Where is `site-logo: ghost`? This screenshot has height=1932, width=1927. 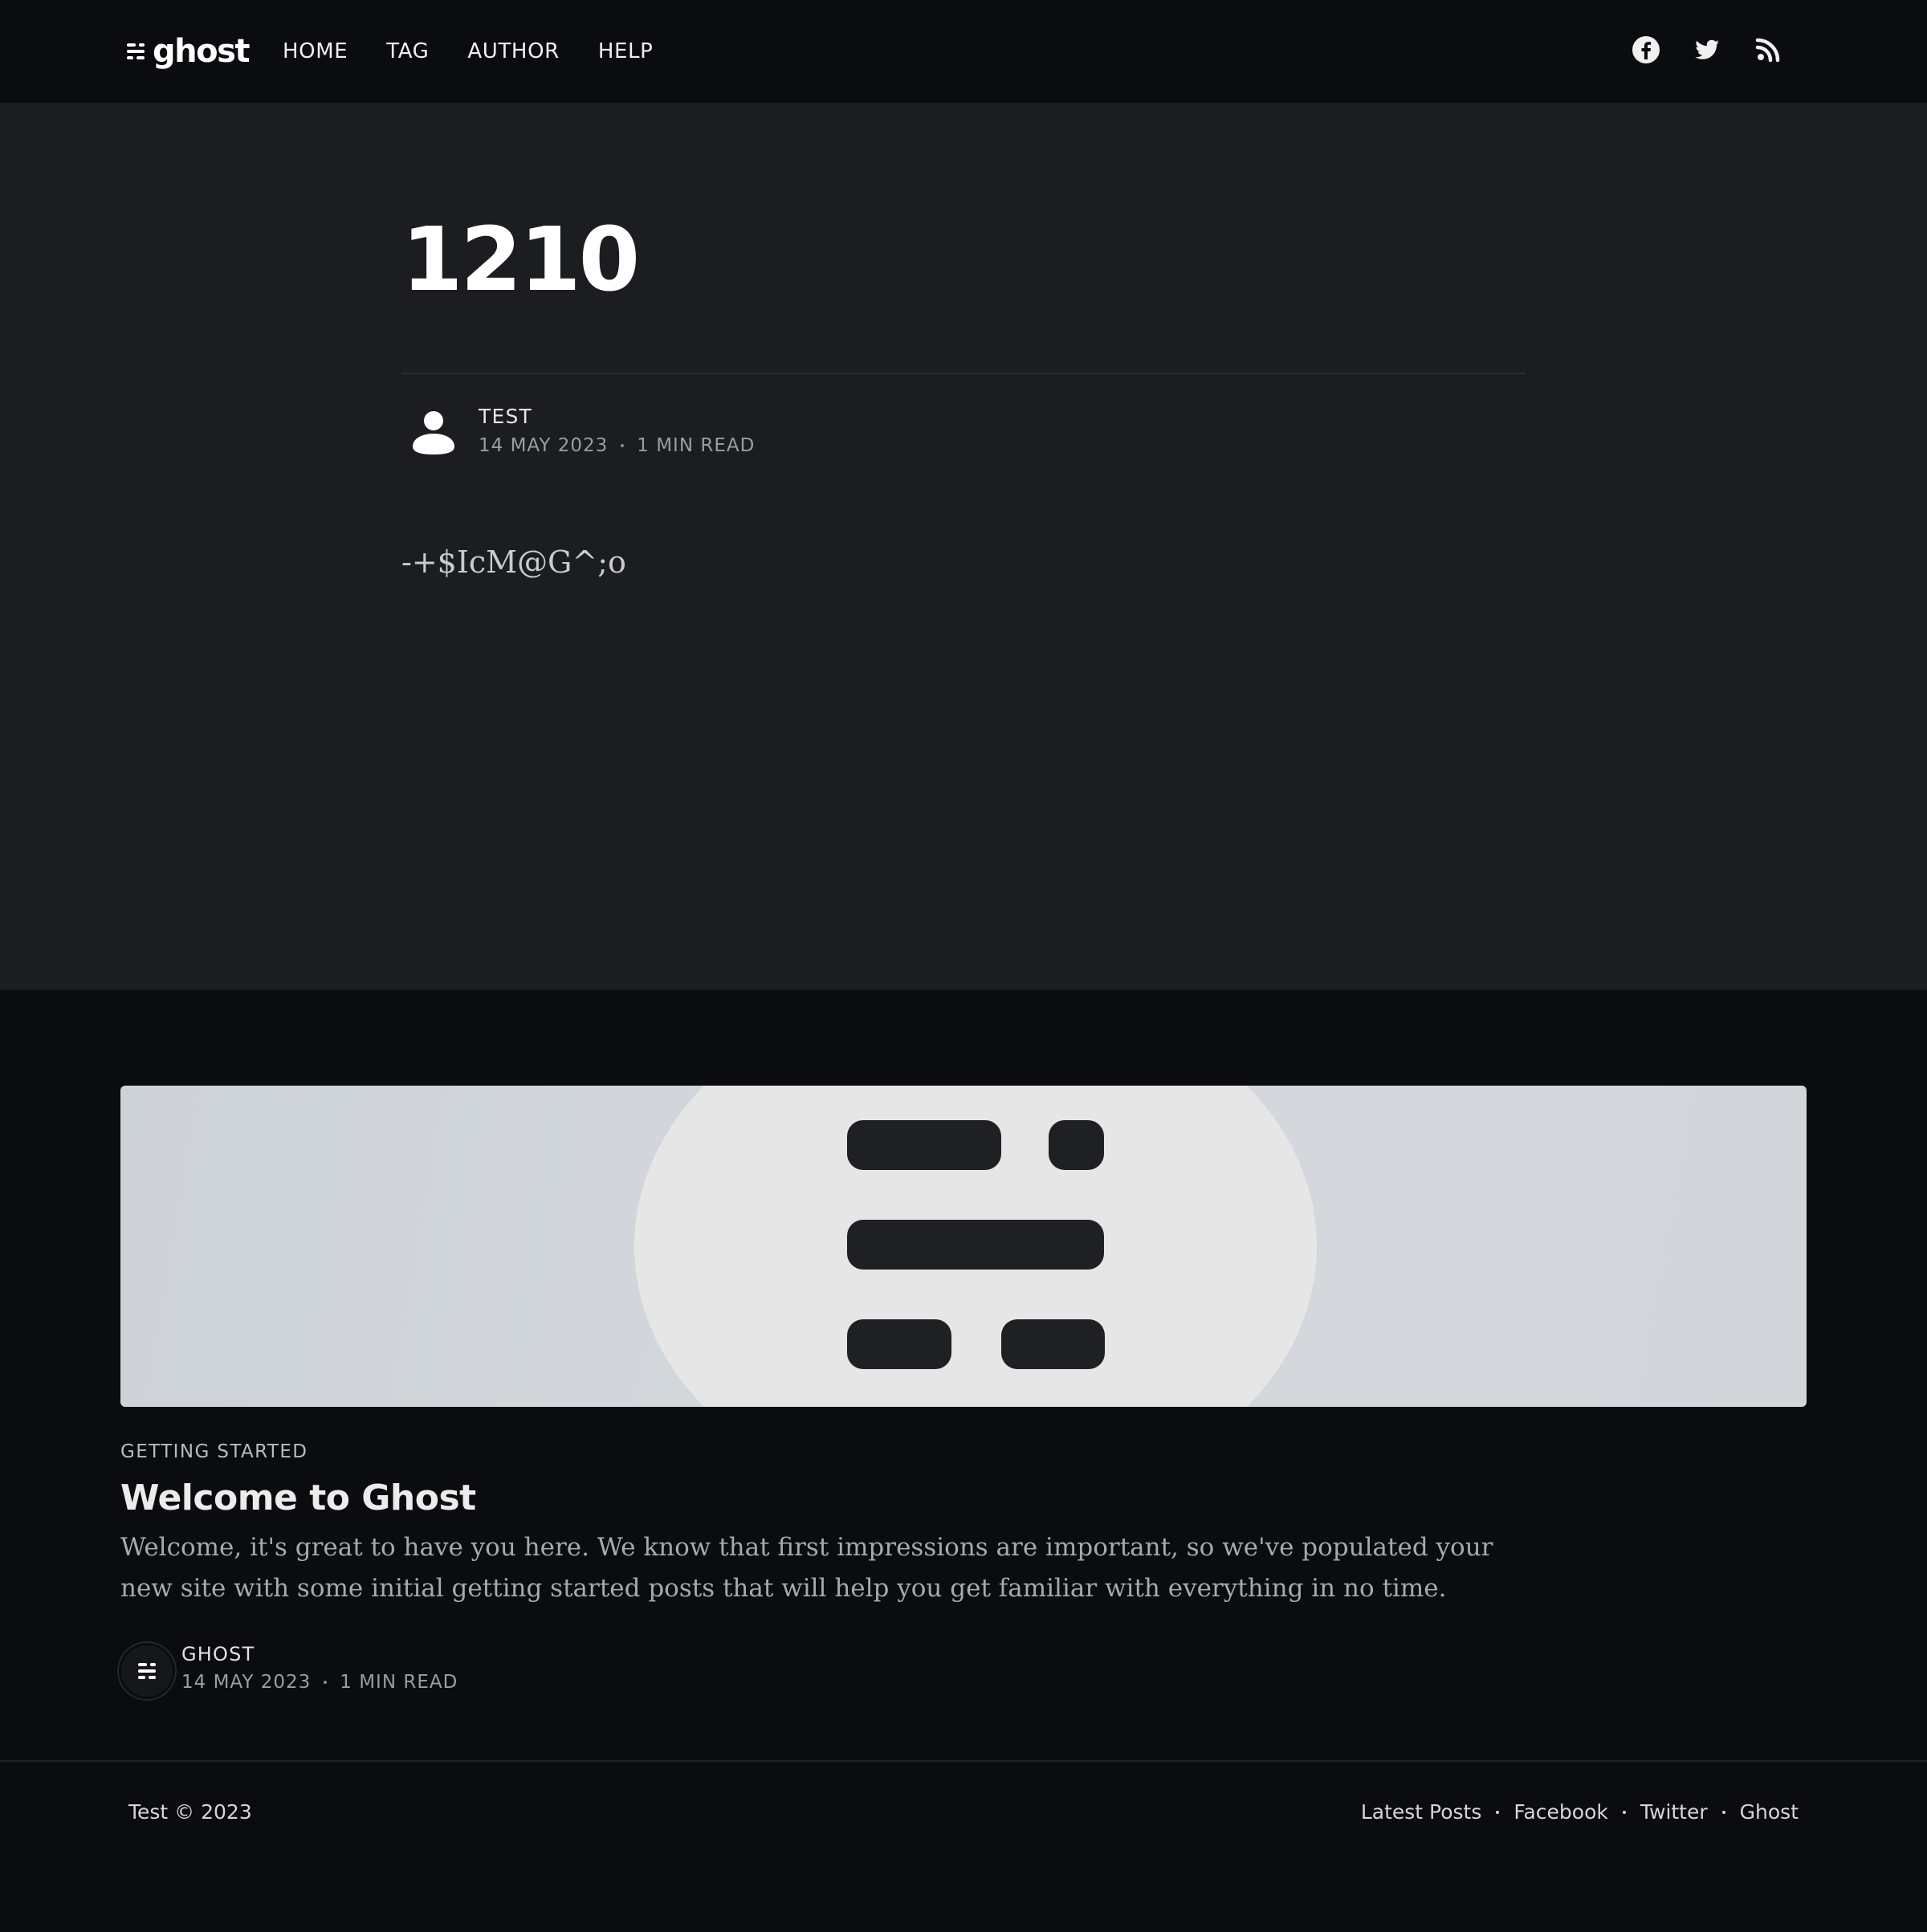 site-logo: ghost is located at coordinates (189, 51).